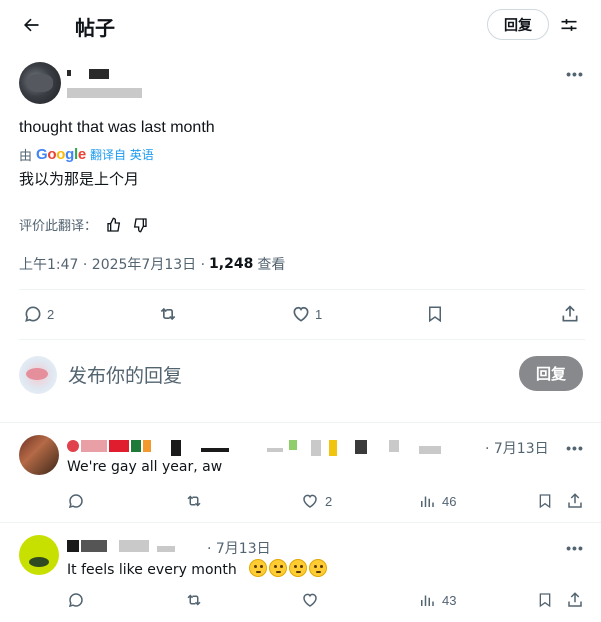 The width and height of the screenshot is (601, 622). I want to click on back-arrow-icon, so click(31, 25).